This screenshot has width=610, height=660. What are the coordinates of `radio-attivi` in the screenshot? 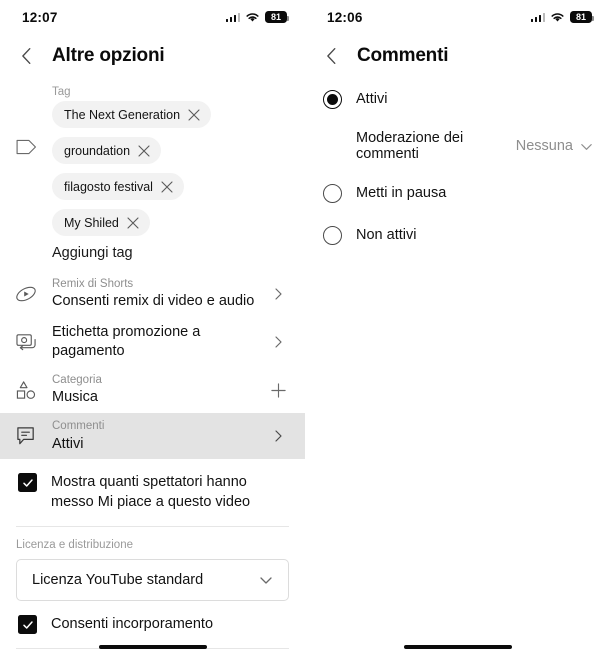 It's located at (332, 99).